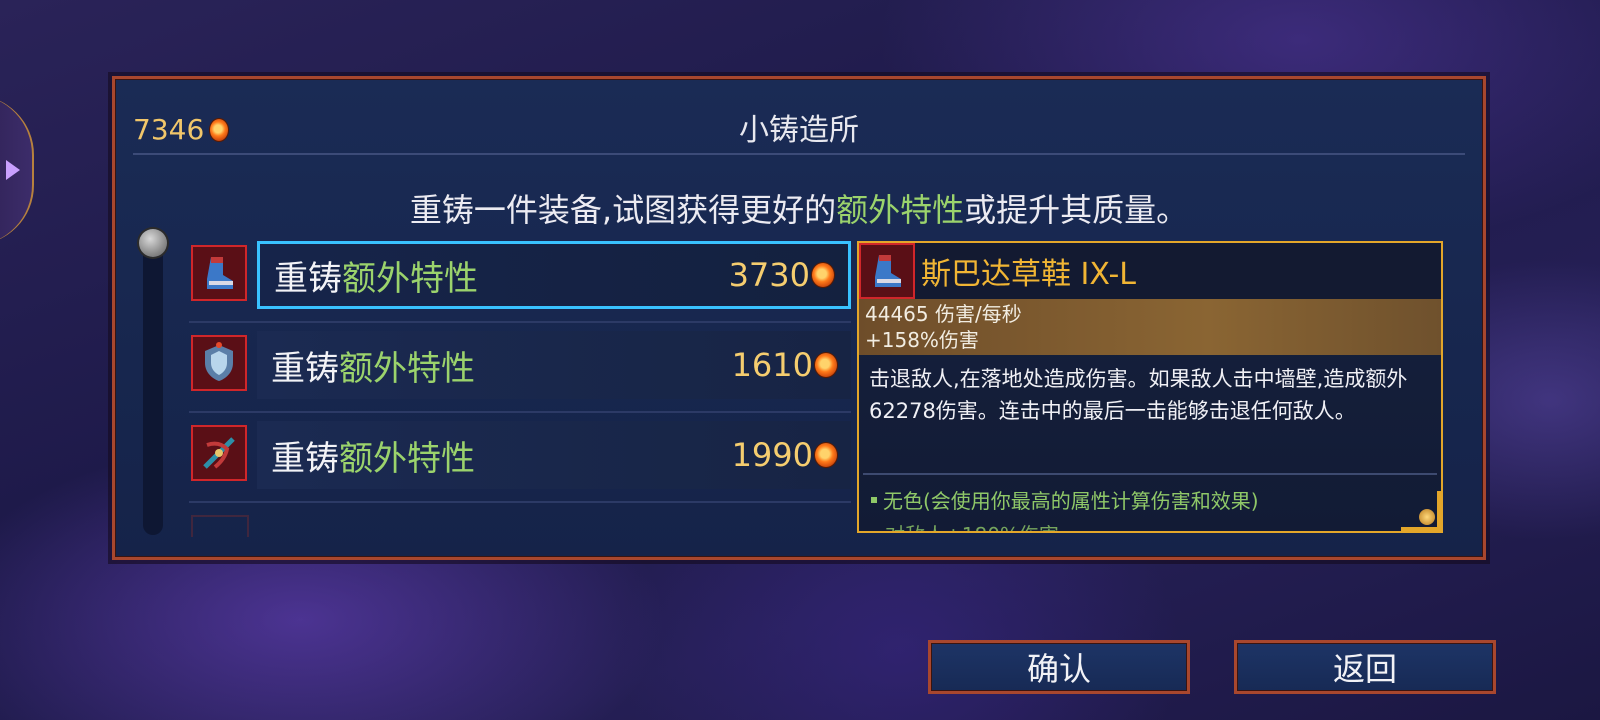 Image resolution: width=1600 pixels, height=720 pixels. I want to click on tooltip-divider, so click(1150, 474).